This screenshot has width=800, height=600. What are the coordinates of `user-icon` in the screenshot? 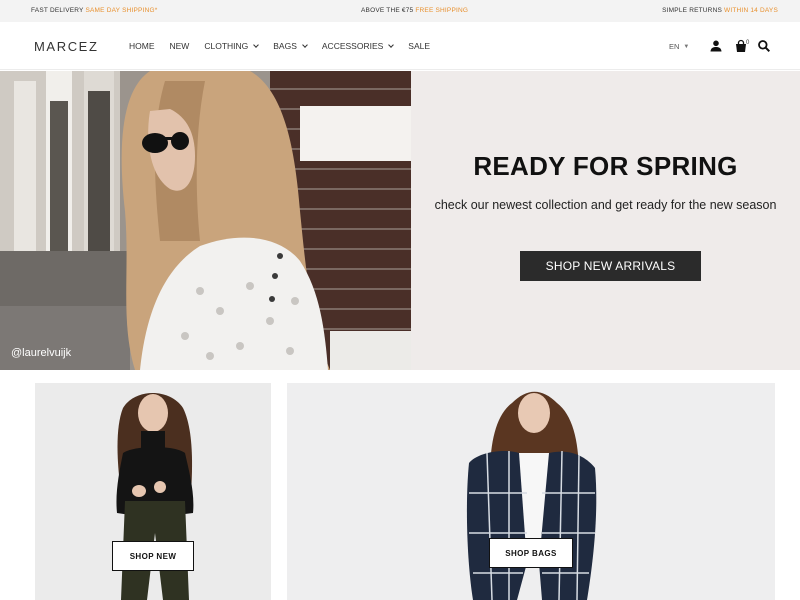 It's located at (716, 46).